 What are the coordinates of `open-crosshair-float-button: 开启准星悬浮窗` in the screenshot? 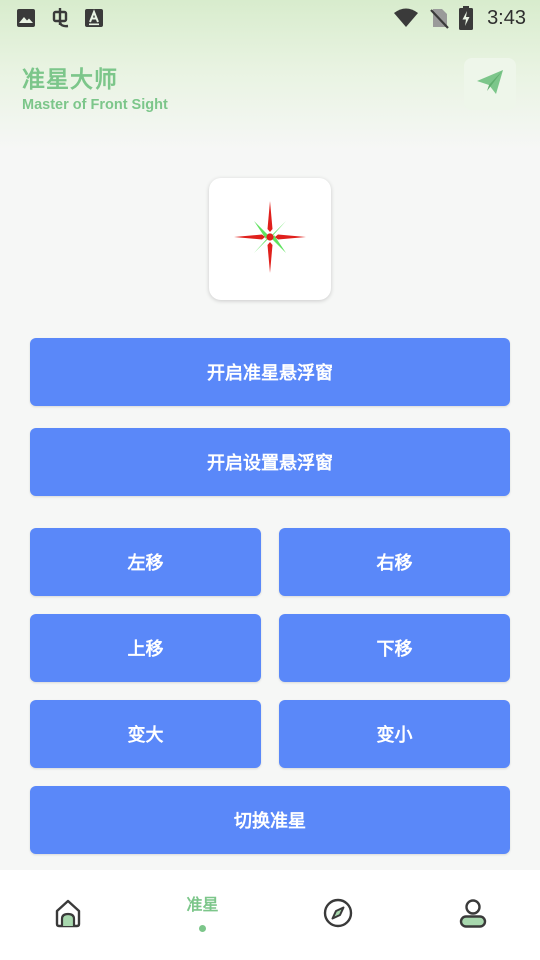 It's located at (270, 372).